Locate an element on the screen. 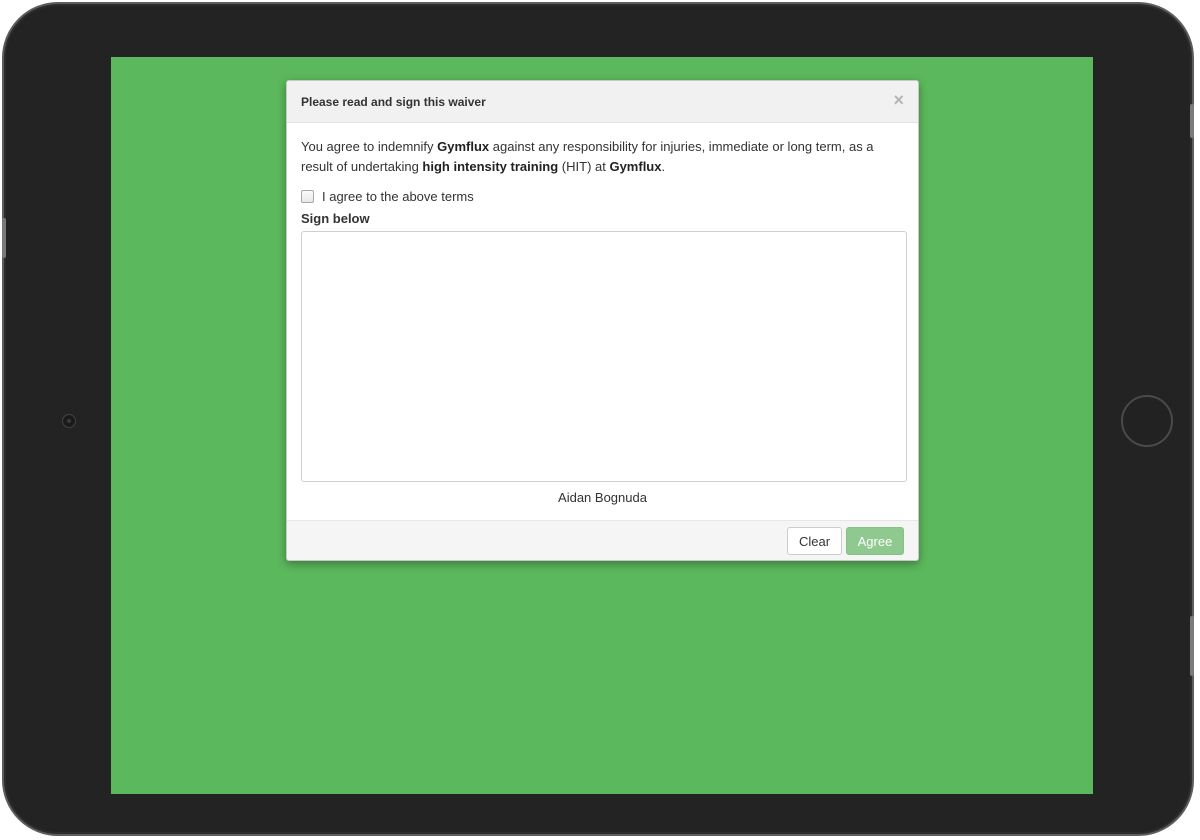 This screenshot has height=840, width=1200. sign-below-label: Sign below is located at coordinates (335, 218).